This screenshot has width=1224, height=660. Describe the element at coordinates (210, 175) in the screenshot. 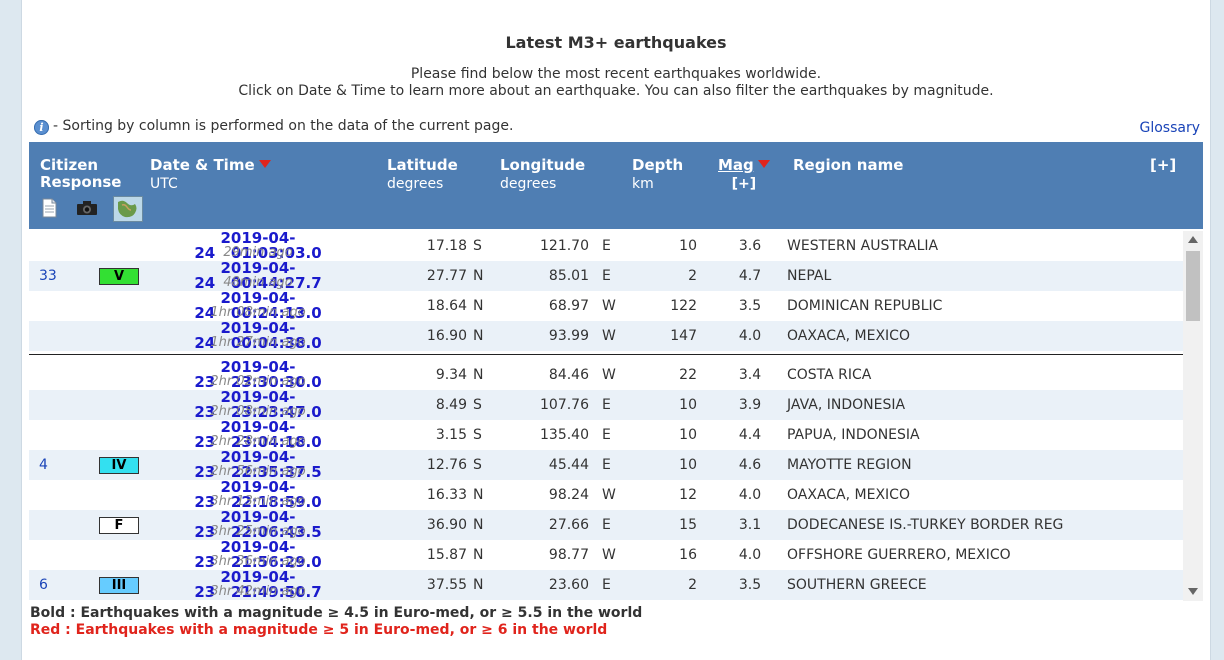

I see `header-datetime: Date & Time UTC` at that location.